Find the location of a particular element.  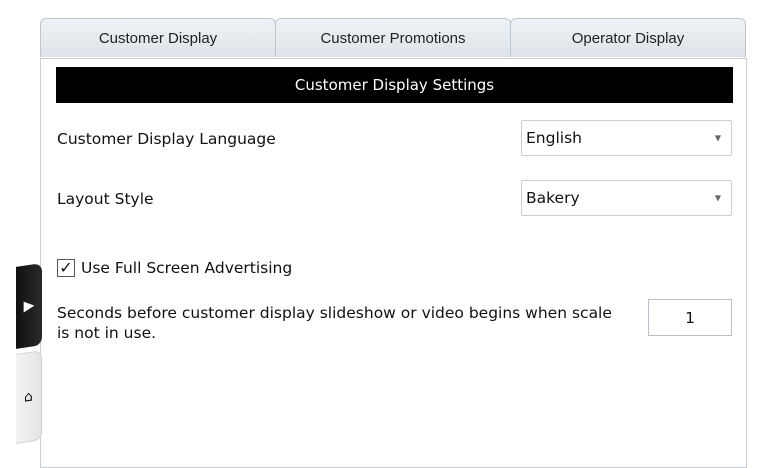

slideshow-delay-input: 1 is located at coordinates (690, 317).